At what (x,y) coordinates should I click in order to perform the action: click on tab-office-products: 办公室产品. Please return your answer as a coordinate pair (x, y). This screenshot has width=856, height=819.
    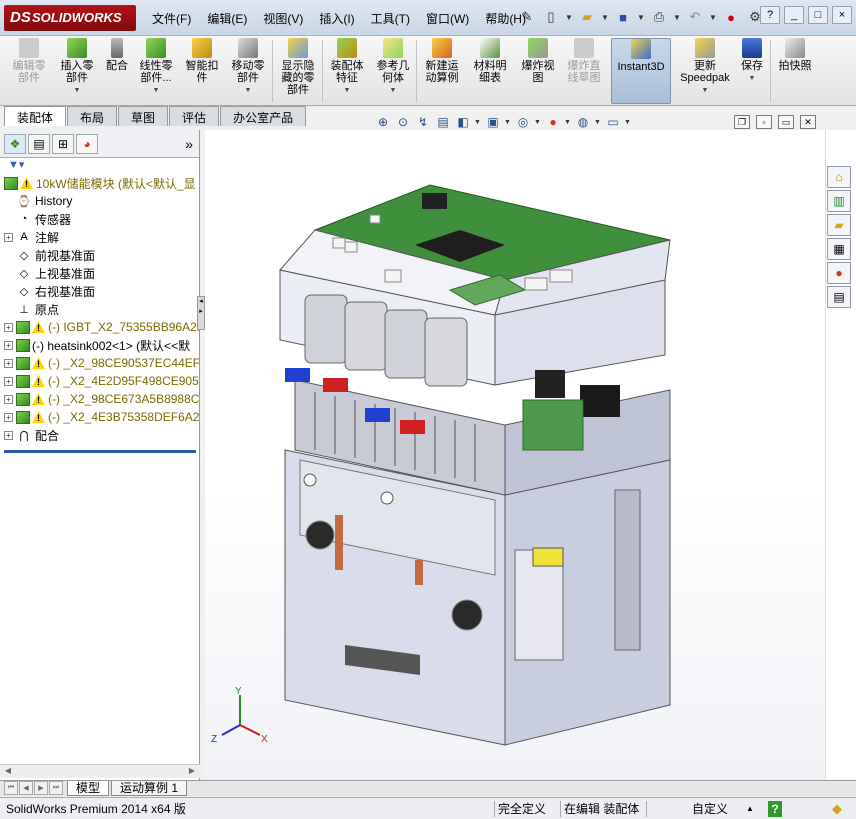
    Looking at the image, I should click on (263, 116).